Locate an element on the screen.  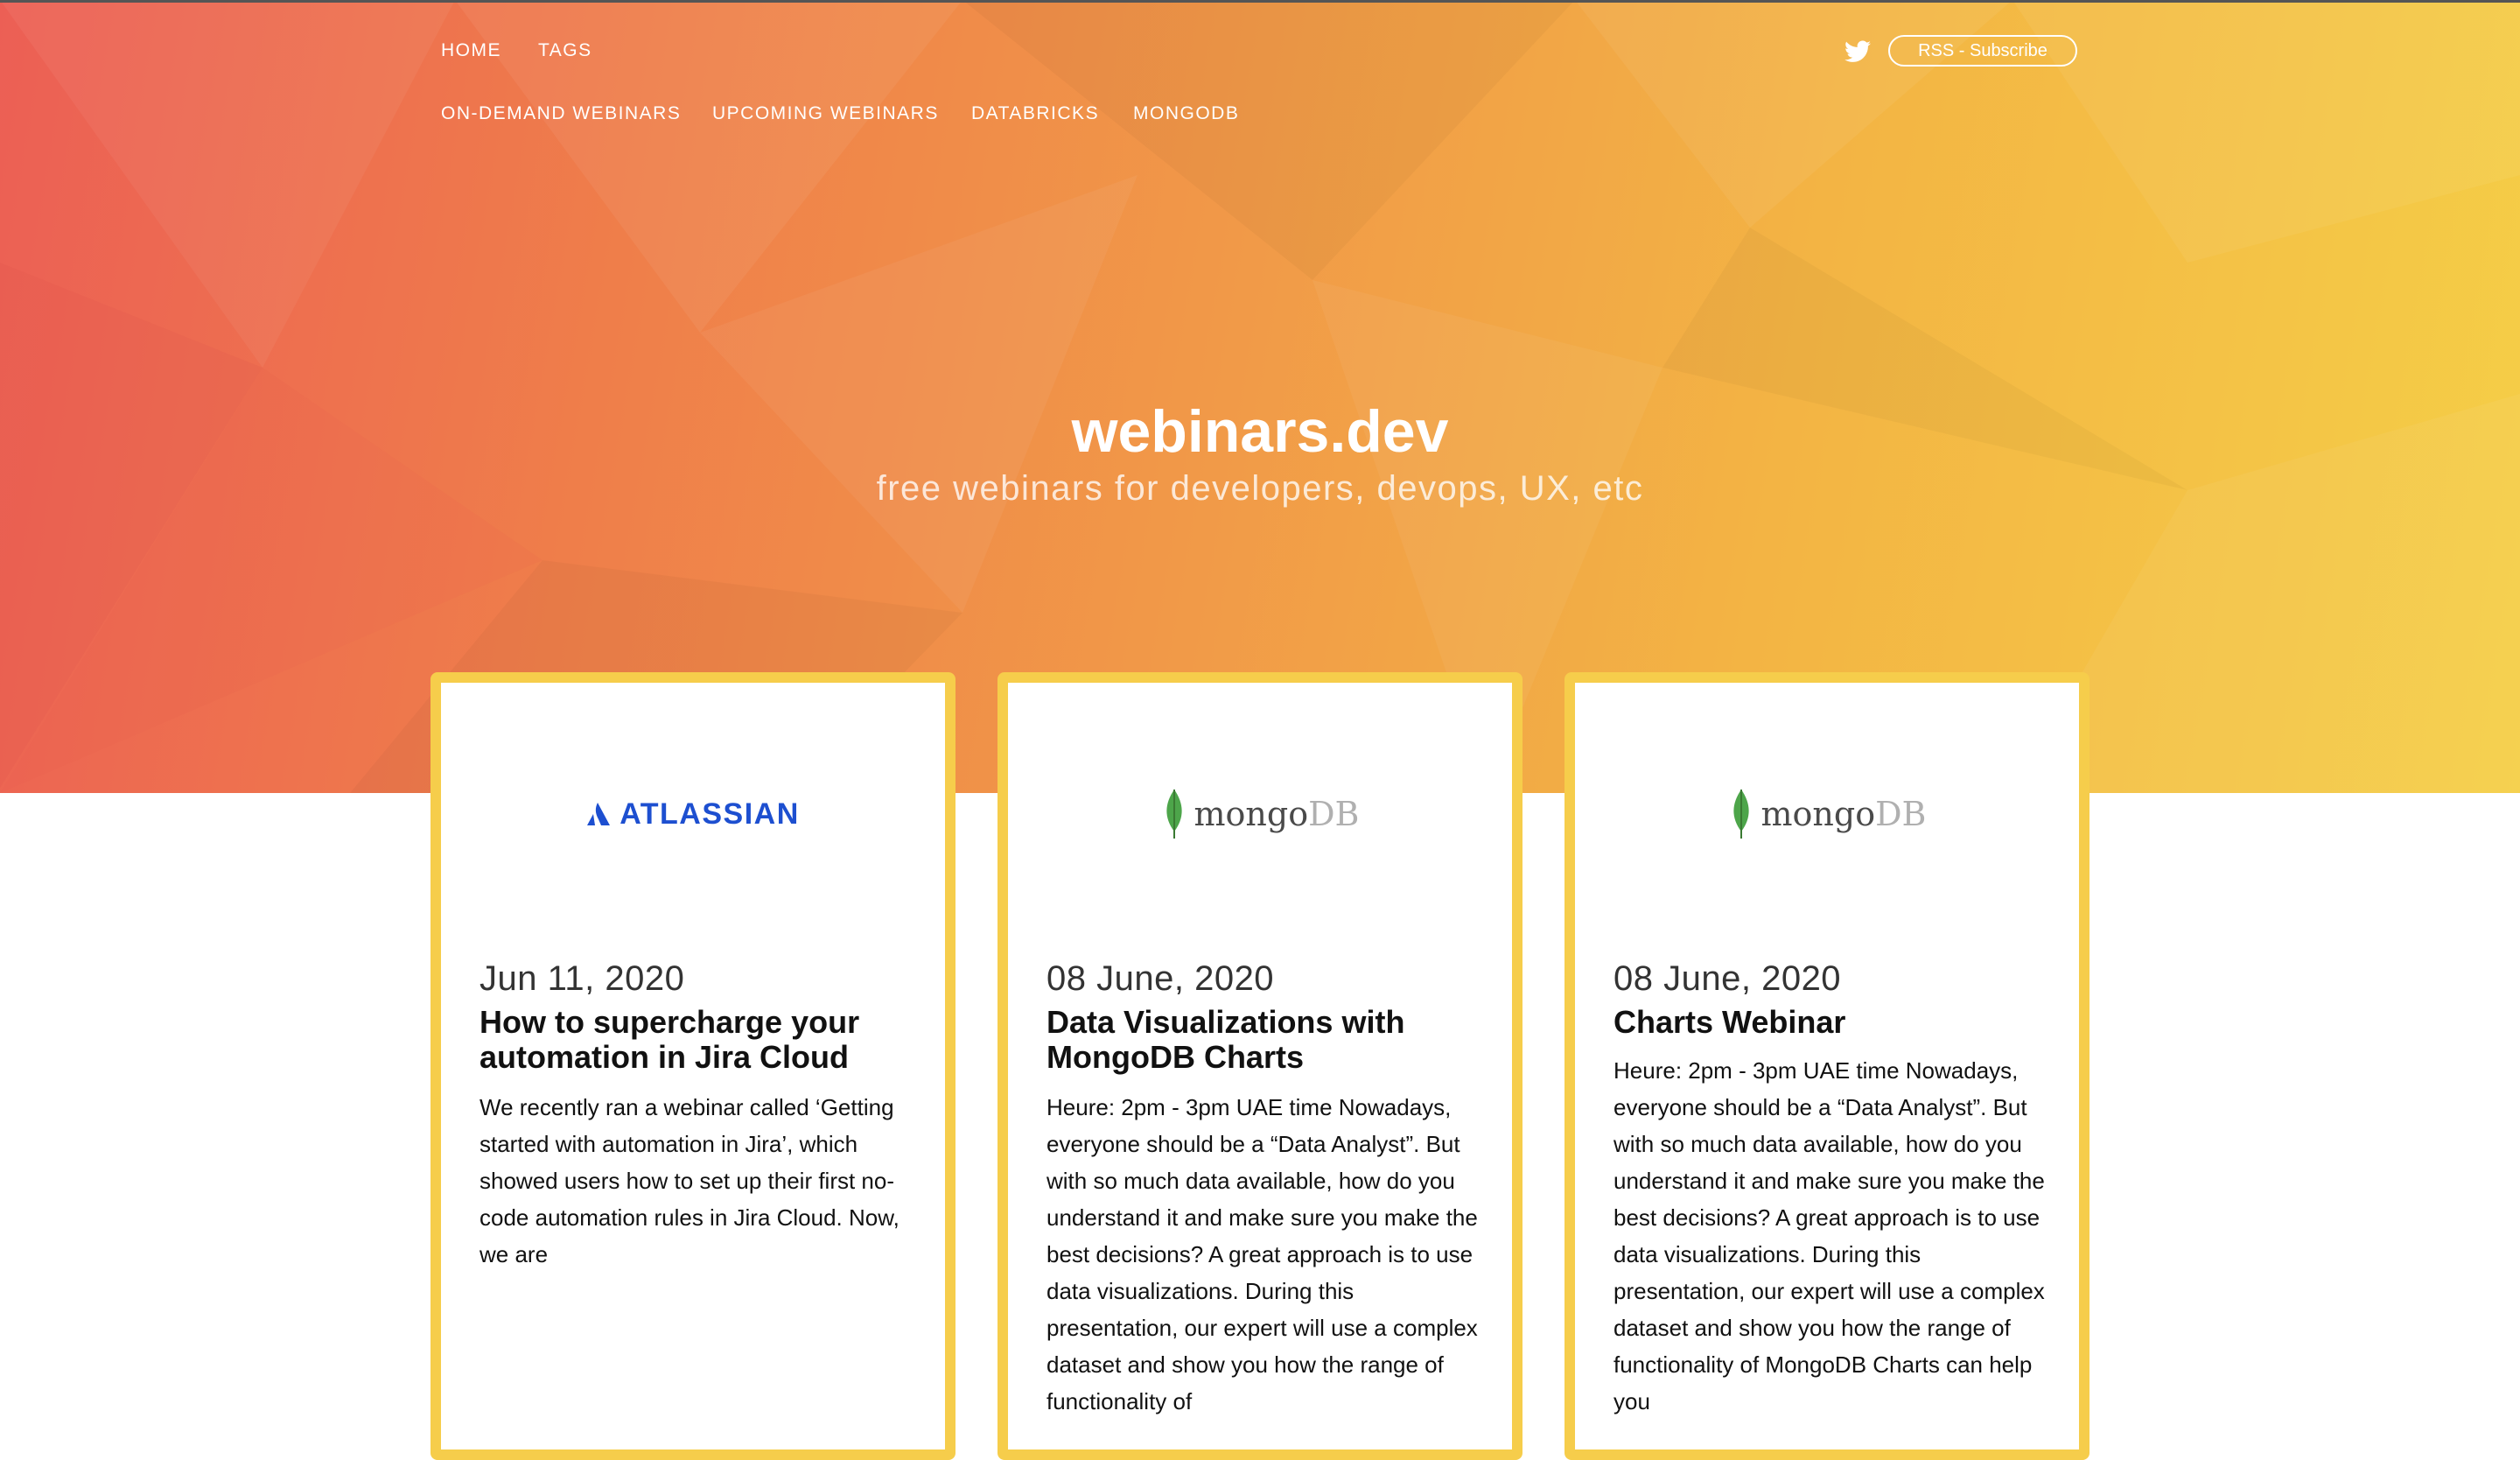
site-title: webinars.dev is located at coordinates (1260, 432).